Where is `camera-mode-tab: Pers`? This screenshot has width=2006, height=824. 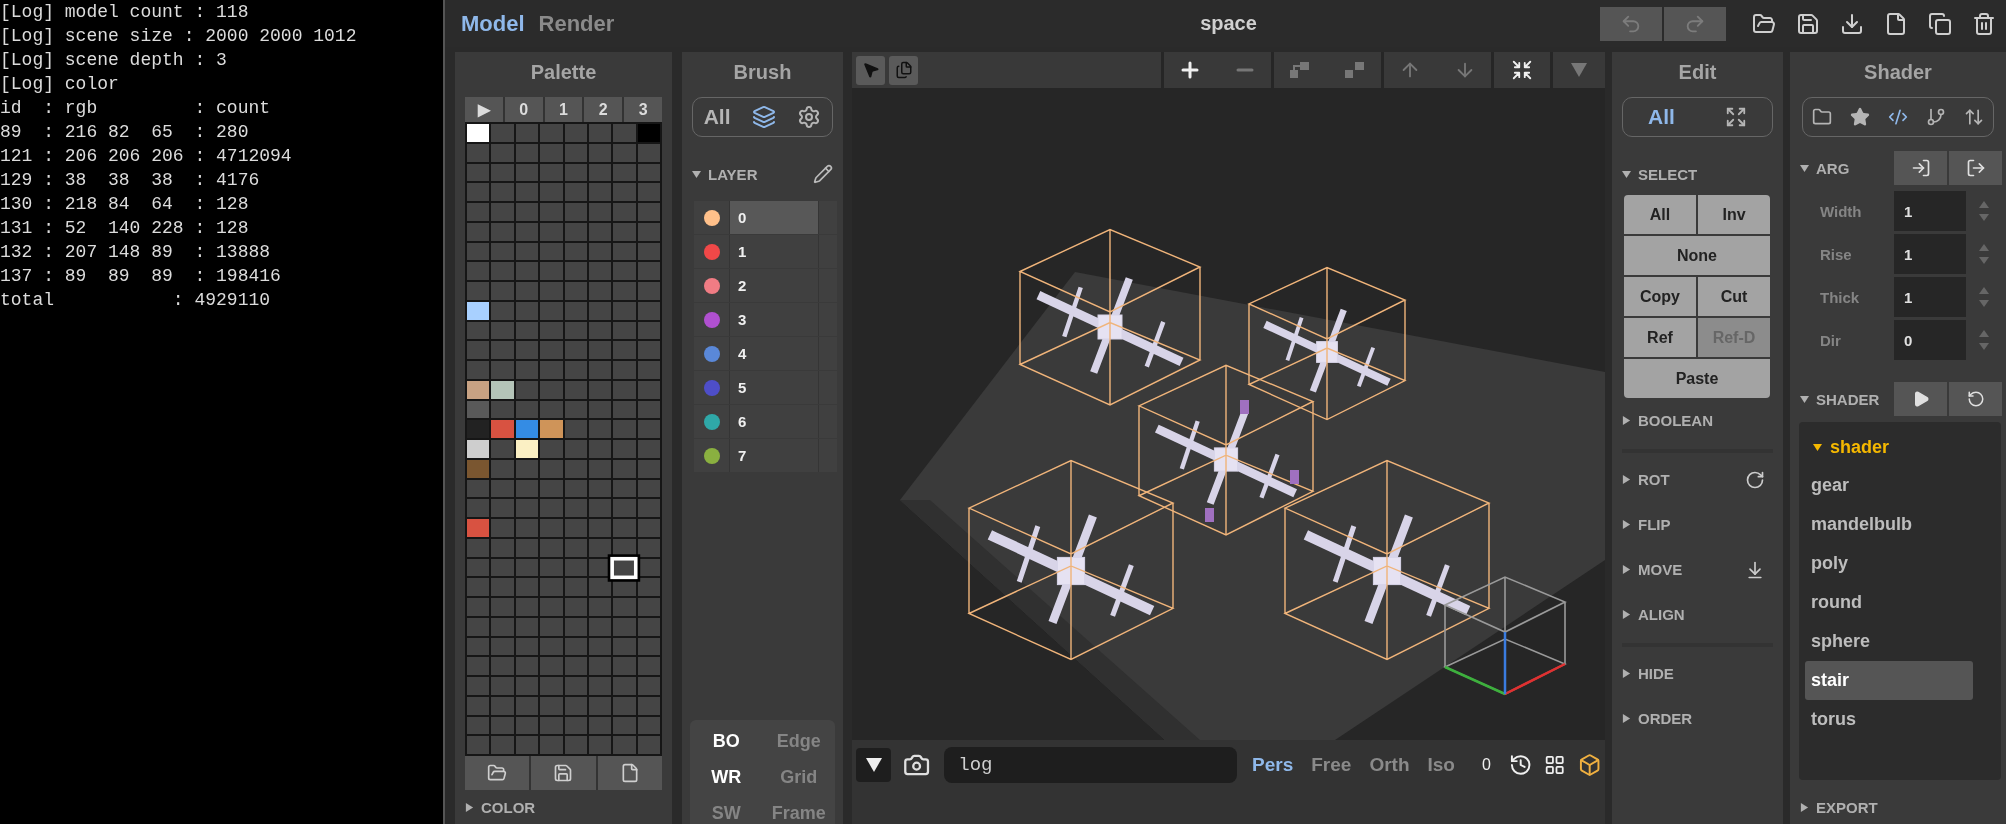 camera-mode-tab: Pers is located at coordinates (1273, 765).